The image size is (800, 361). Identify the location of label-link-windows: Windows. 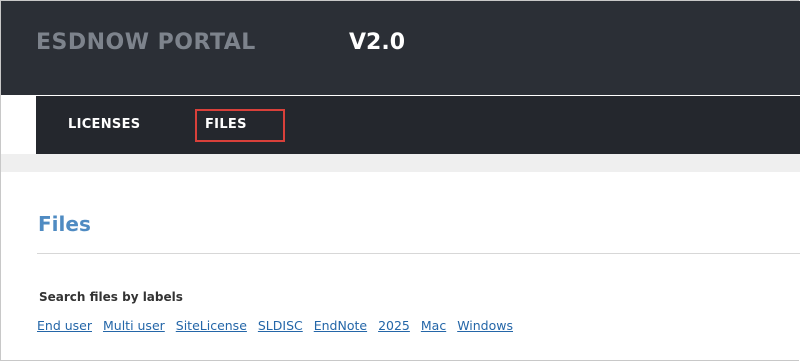
(485, 325).